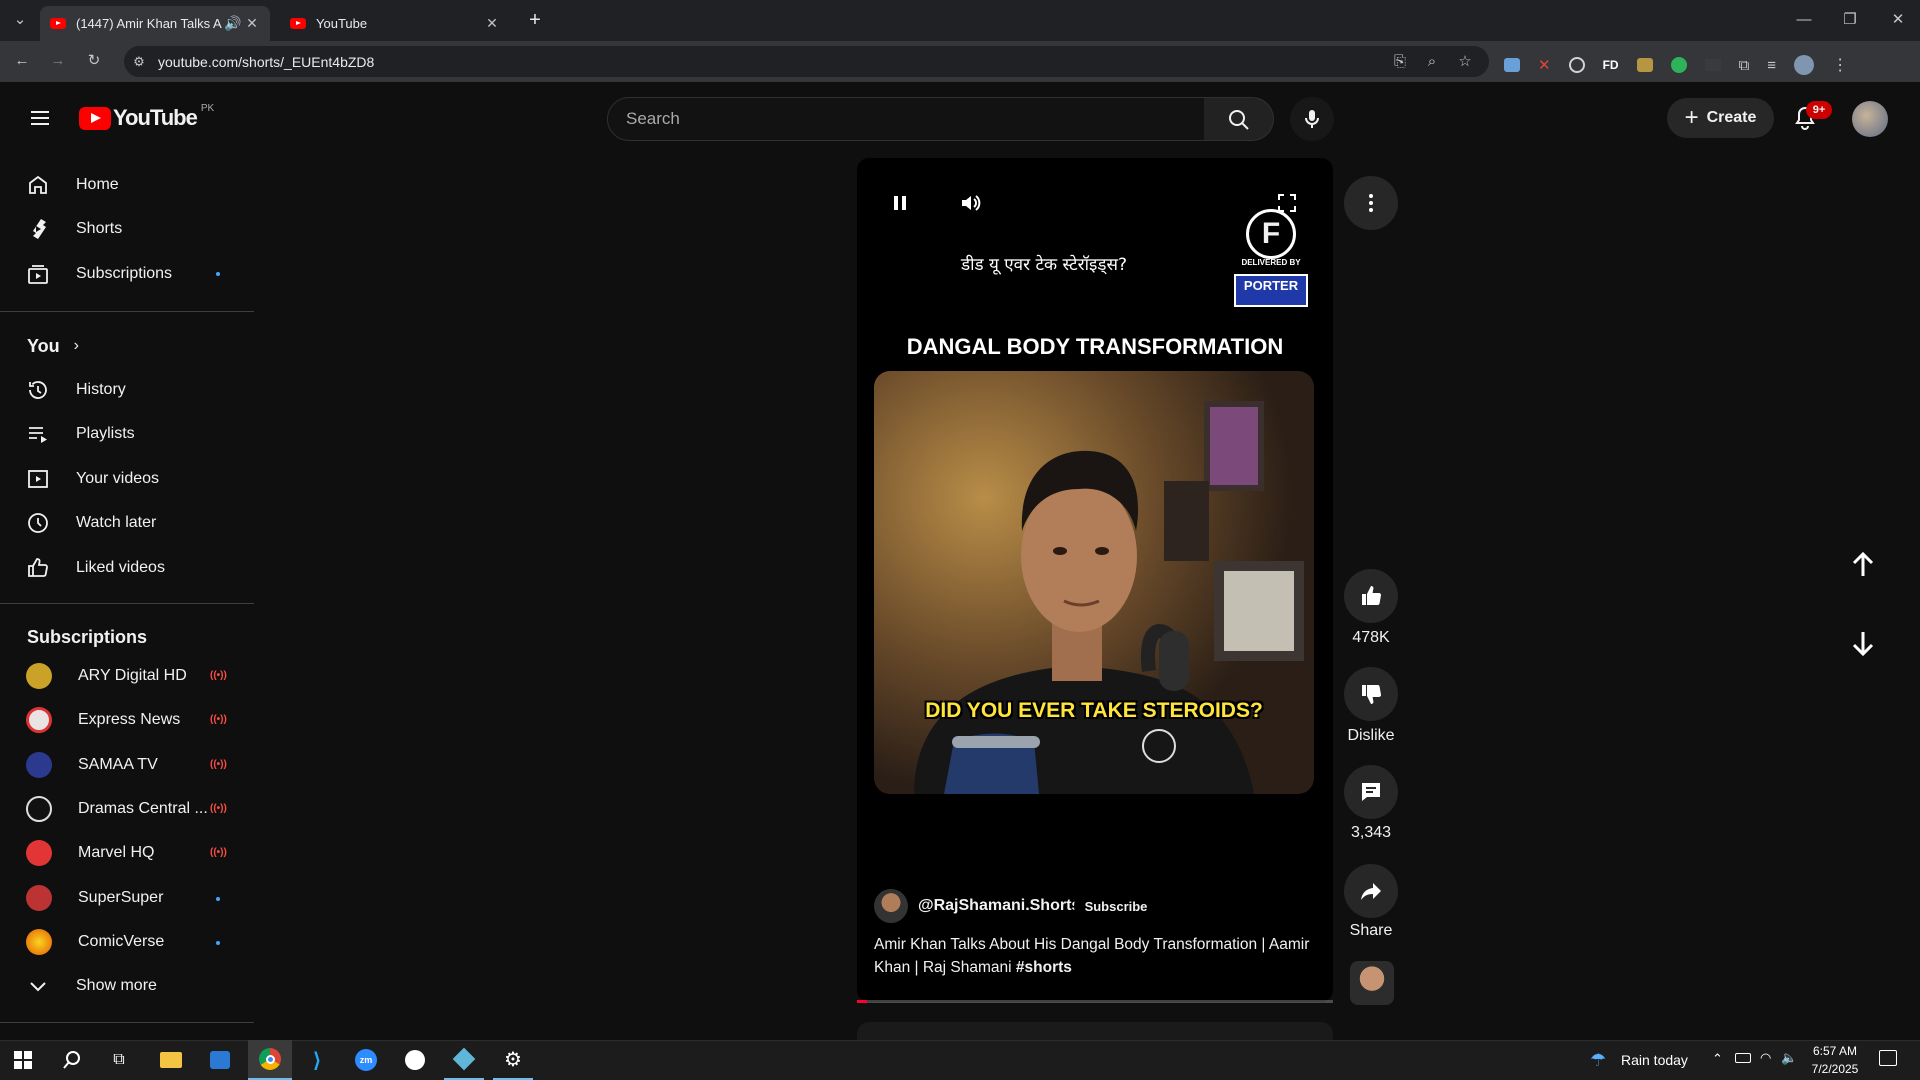 This screenshot has width=1920, height=1080. I want to click on weather-rain-icon: ☂, so click(1598, 1060).